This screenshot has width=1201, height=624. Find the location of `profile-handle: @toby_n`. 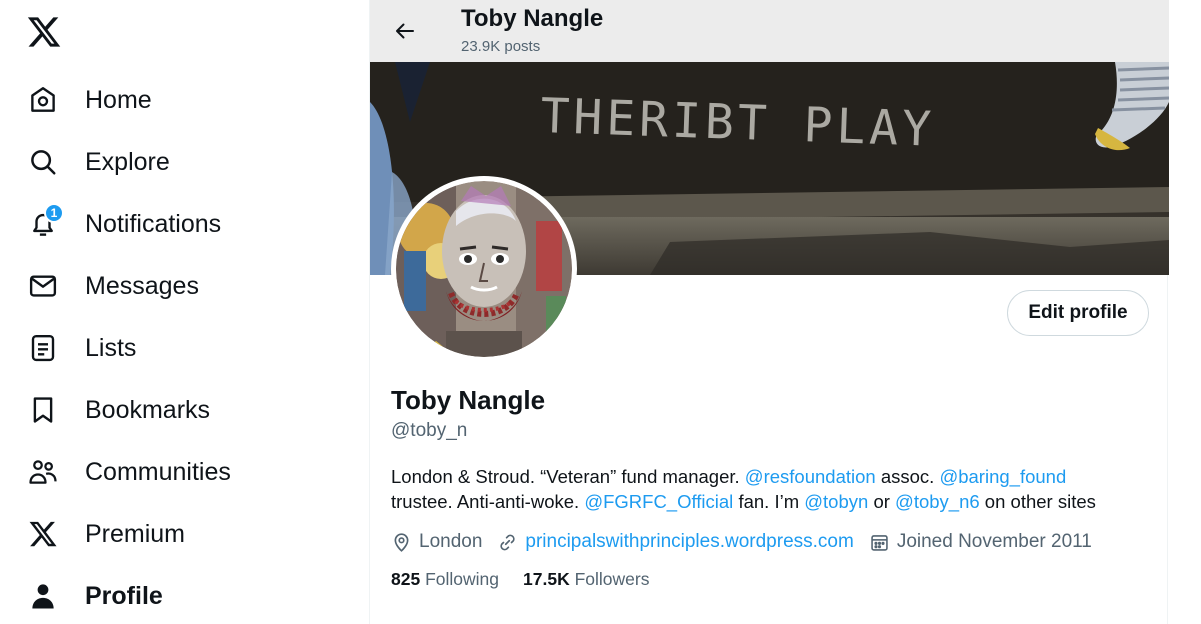

profile-handle: @toby_n is located at coordinates (429, 430).